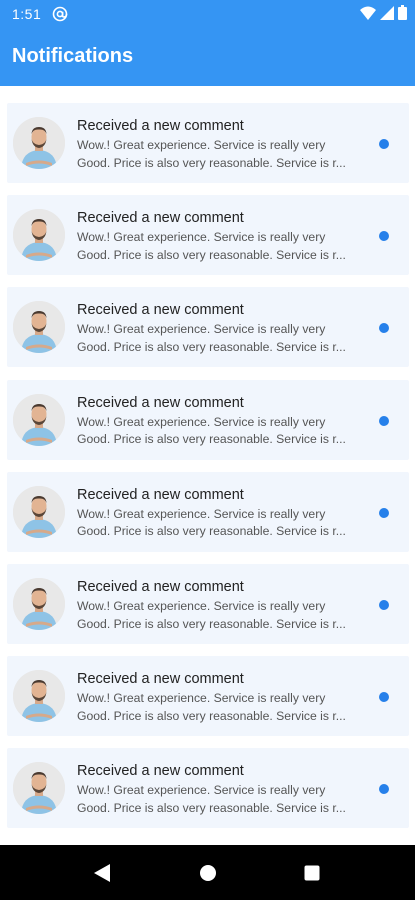 The width and height of the screenshot is (415, 900). I want to click on status-icons, so click(383, 15).